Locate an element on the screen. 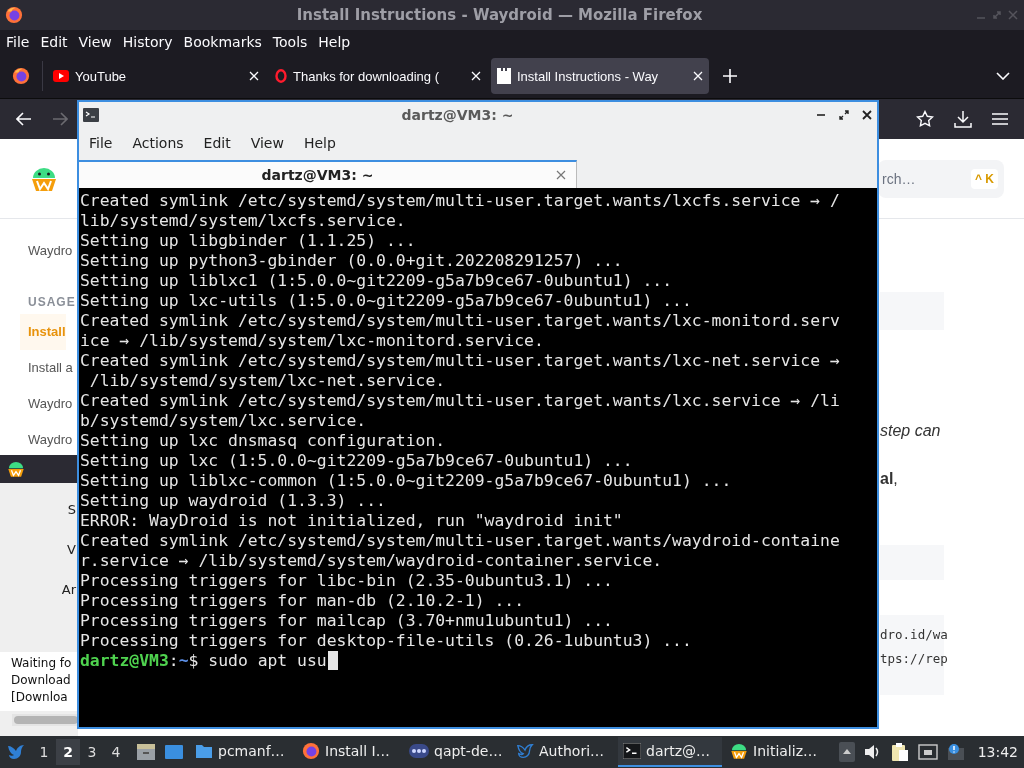 The height and width of the screenshot is (768, 1024). window-title: dartz@VM3: ~ is located at coordinates (457, 115).